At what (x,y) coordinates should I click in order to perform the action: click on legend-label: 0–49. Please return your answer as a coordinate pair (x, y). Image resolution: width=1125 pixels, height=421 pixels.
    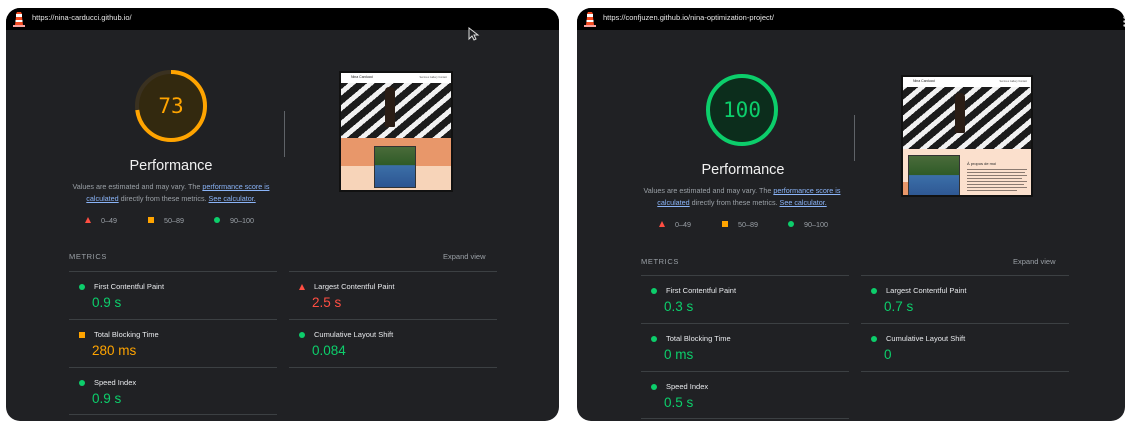
    Looking at the image, I should click on (109, 220).